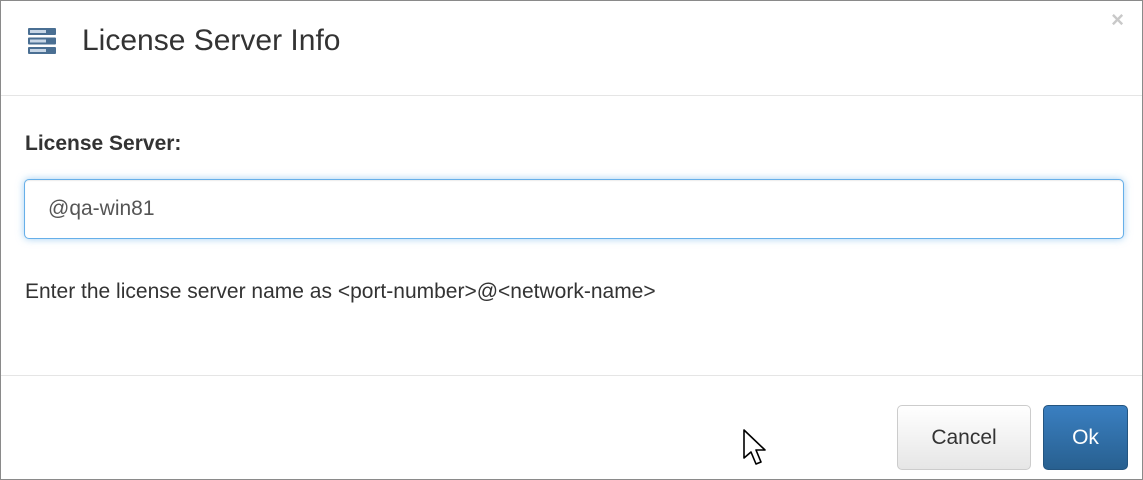 This screenshot has height=480, width=1143. What do you see at coordinates (211, 40) in the screenshot?
I see `dialog-title: License Server Info` at bounding box center [211, 40].